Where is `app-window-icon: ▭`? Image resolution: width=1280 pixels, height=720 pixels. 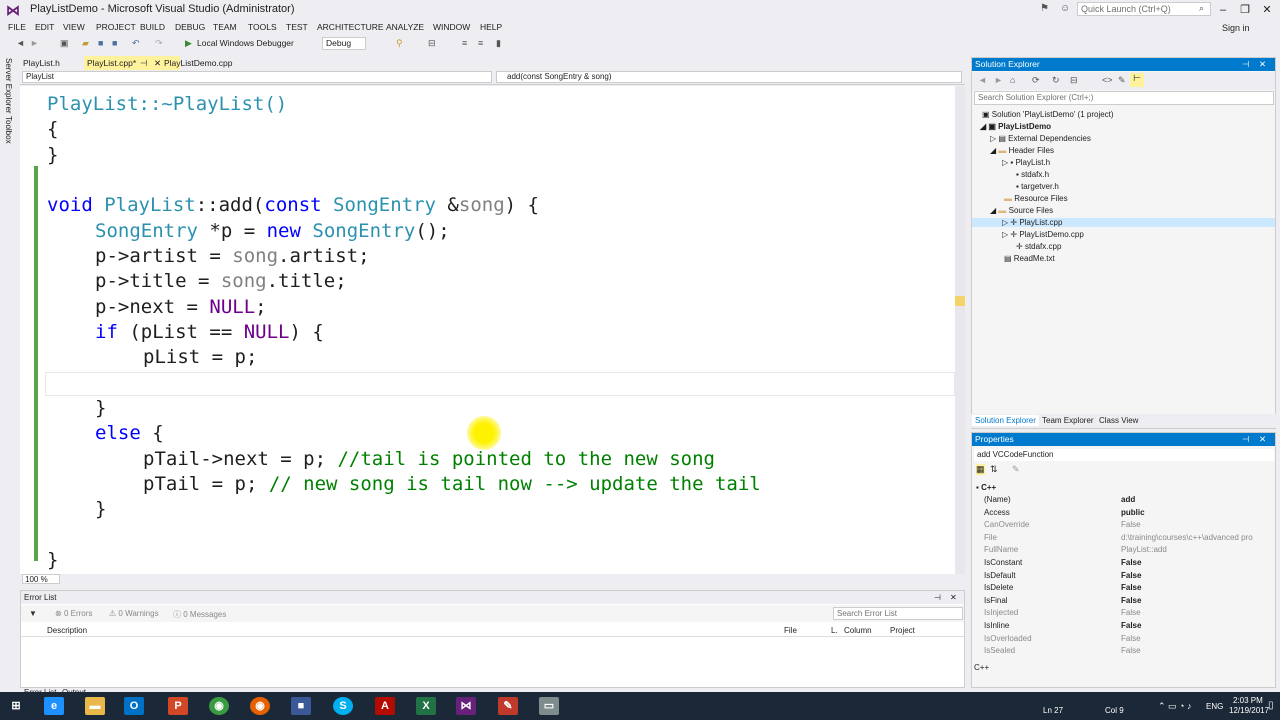
app-window-icon: ▭ is located at coordinates (549, 706).